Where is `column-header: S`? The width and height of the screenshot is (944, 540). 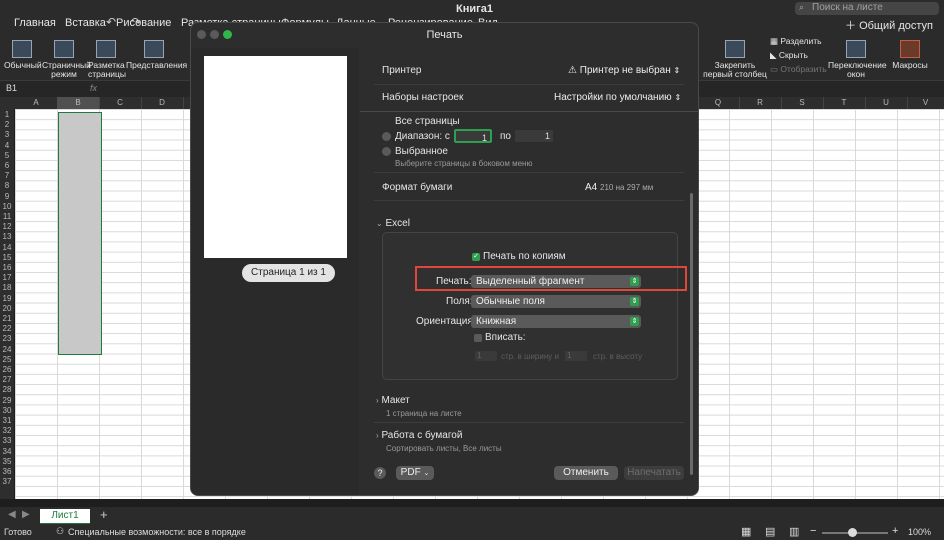
column-header: S is located at coordinates (802, 103).